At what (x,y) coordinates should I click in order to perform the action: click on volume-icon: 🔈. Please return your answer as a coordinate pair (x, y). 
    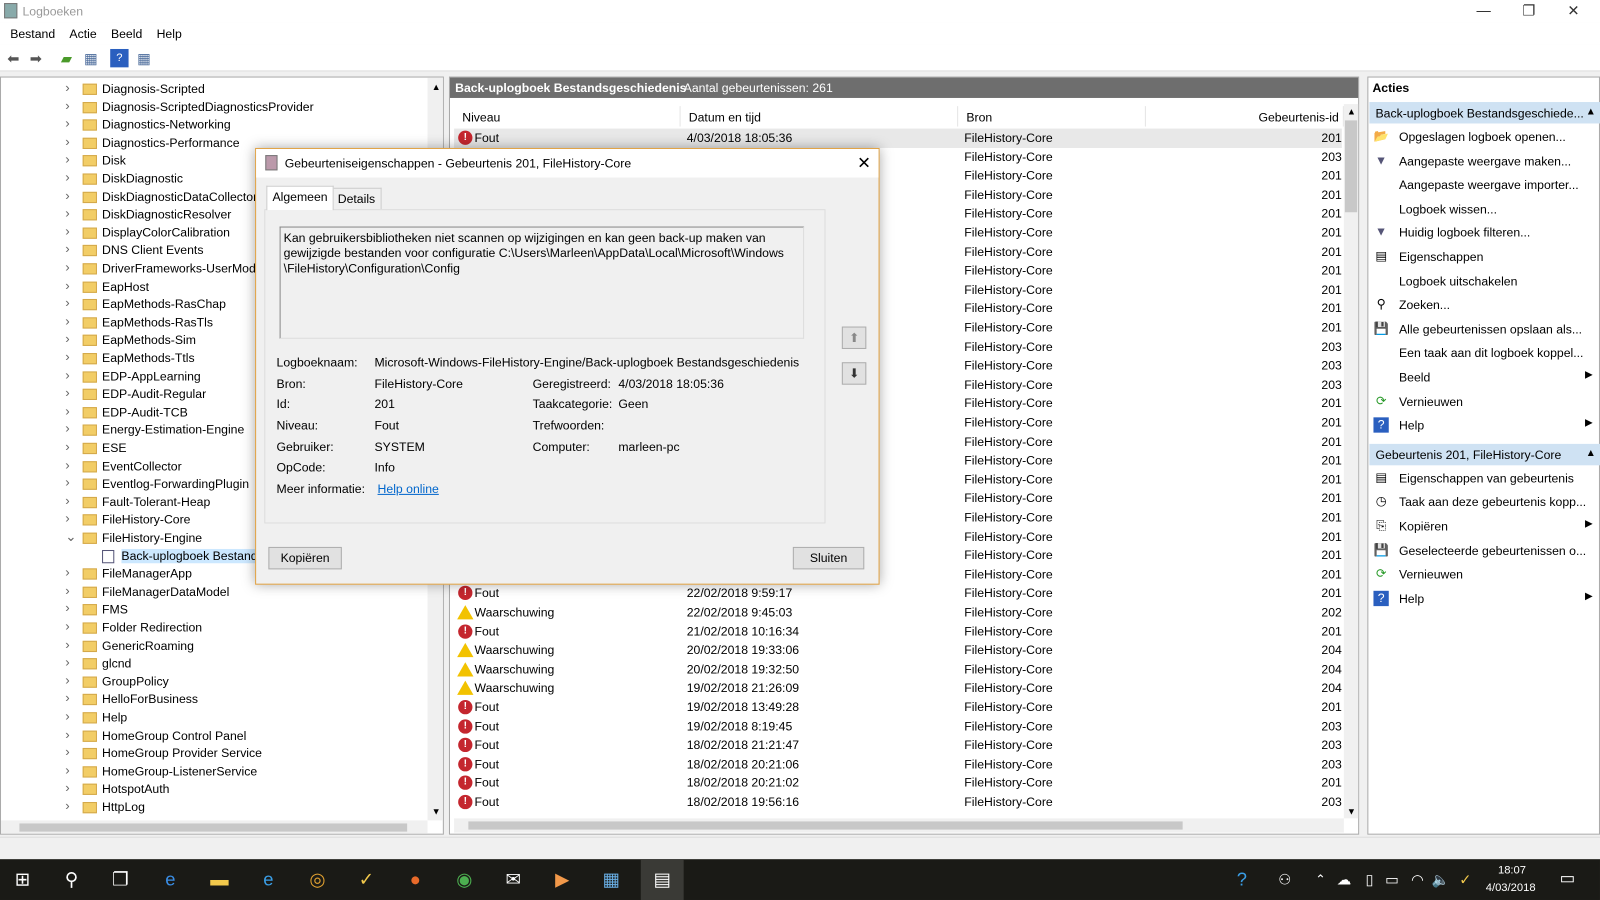
    Looking at the image, I should click on (1441, 879).